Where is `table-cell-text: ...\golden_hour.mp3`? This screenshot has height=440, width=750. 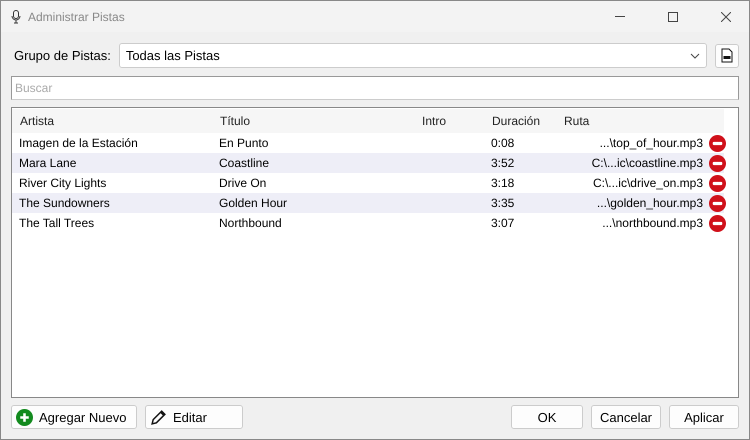
table-cell-text: ...\golden_hour.mp3 is located at coordinates (649, 203).